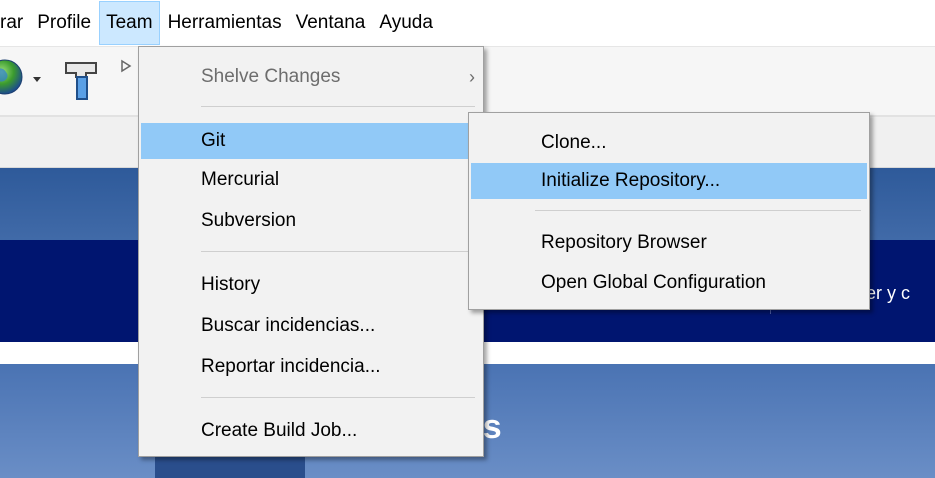 This screenshot has height=478, width=935. What do you see at coordinates (12, 77) in the screenshot?
I see `globe-icon` at bounding box center [12, 77].